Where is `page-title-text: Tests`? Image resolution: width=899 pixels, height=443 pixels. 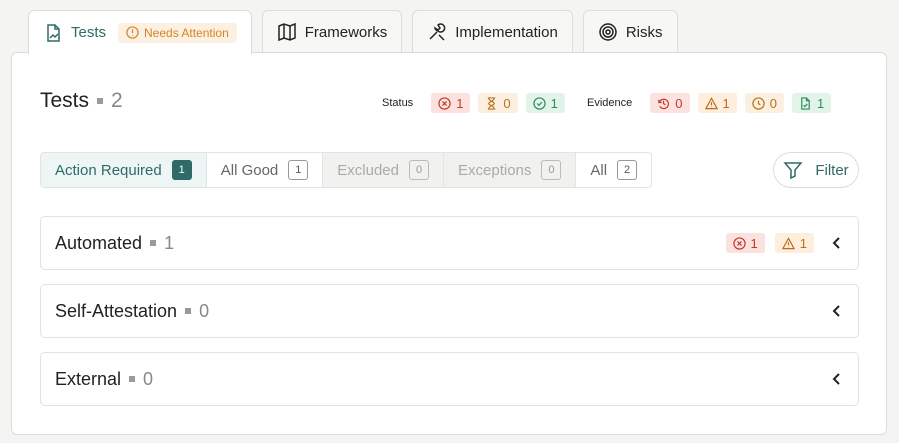 page-title-text: Tests is located at coordinates (65, 100).